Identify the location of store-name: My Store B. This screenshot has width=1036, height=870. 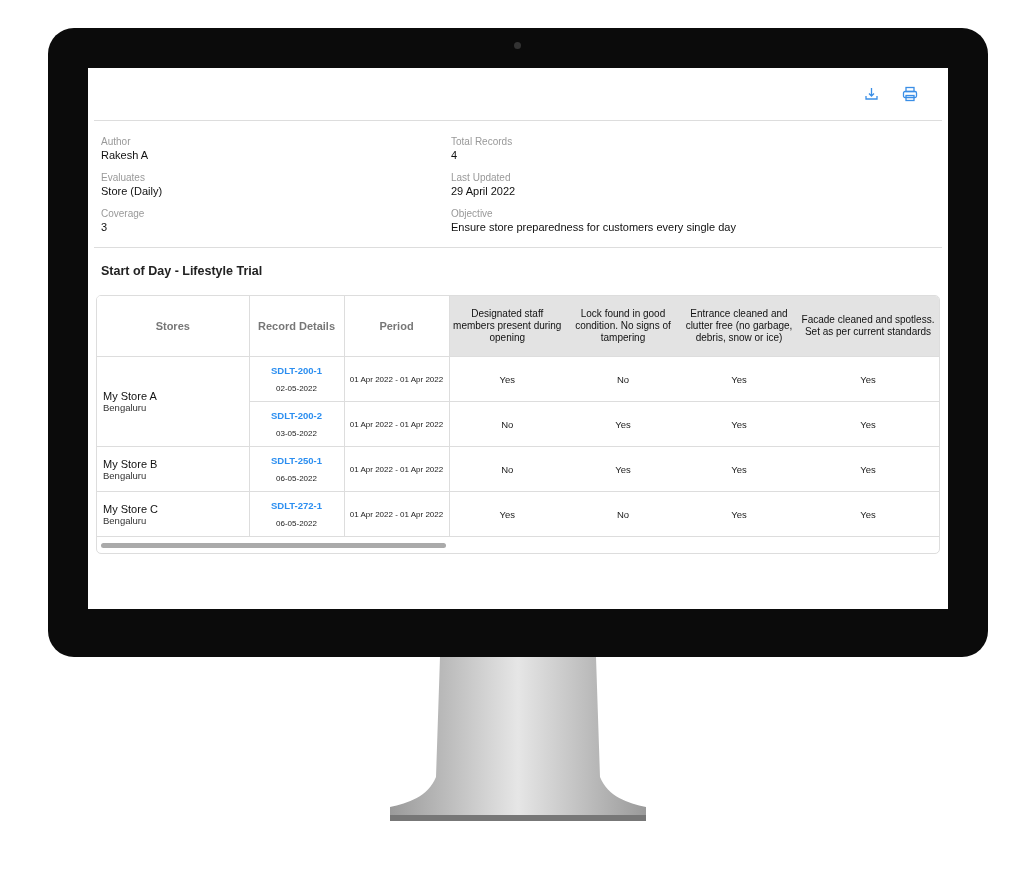
(131, 463).